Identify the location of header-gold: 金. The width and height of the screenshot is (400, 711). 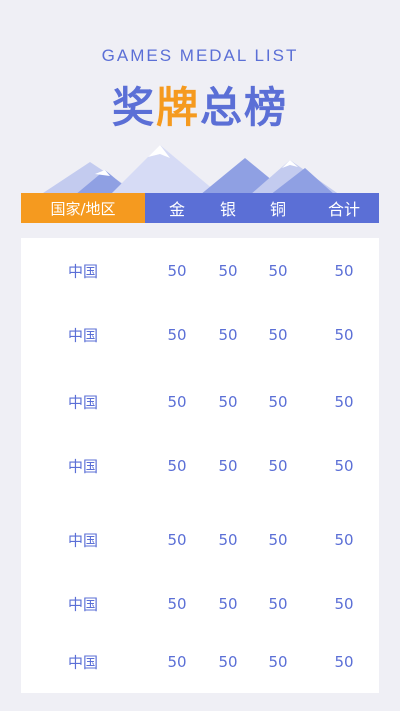
(177, 209).